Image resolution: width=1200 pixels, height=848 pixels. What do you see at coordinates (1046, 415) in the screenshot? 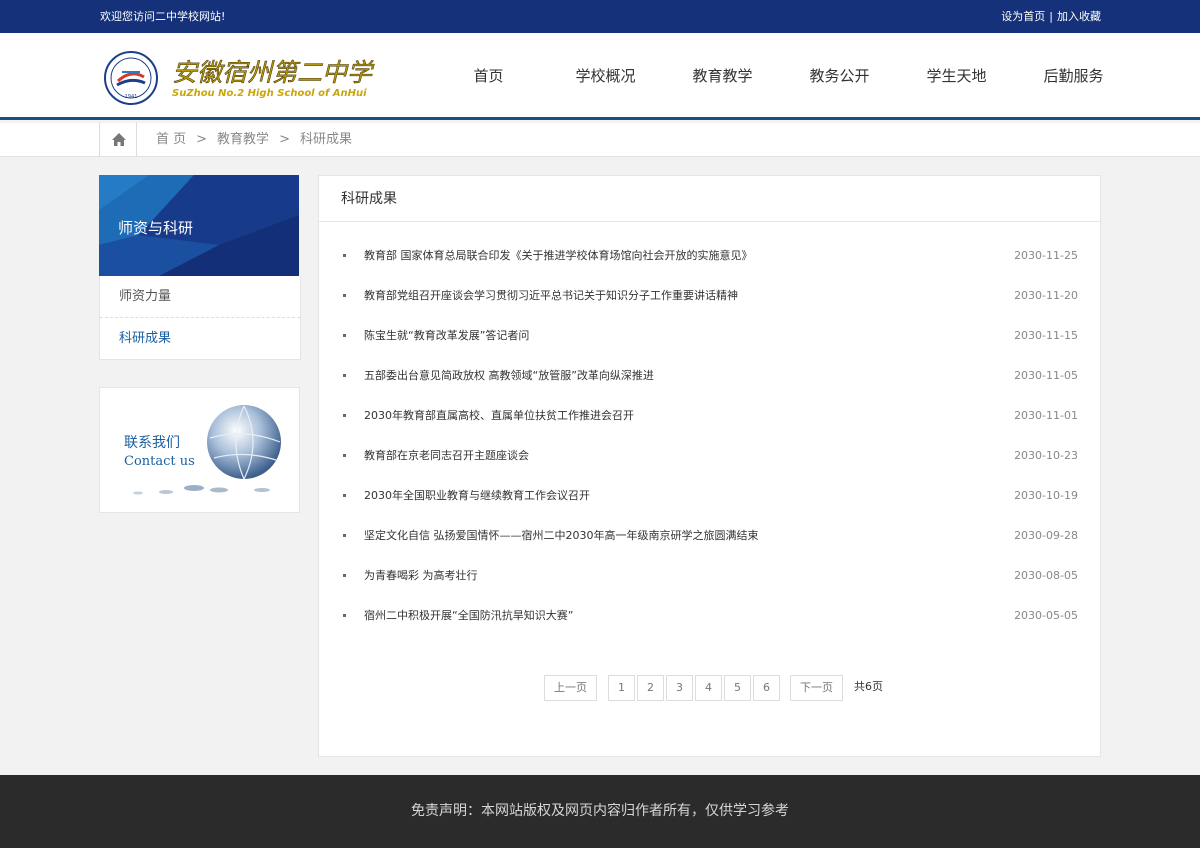
I see `news-date: 2030-11-01` at bounding box center [1046, 415].